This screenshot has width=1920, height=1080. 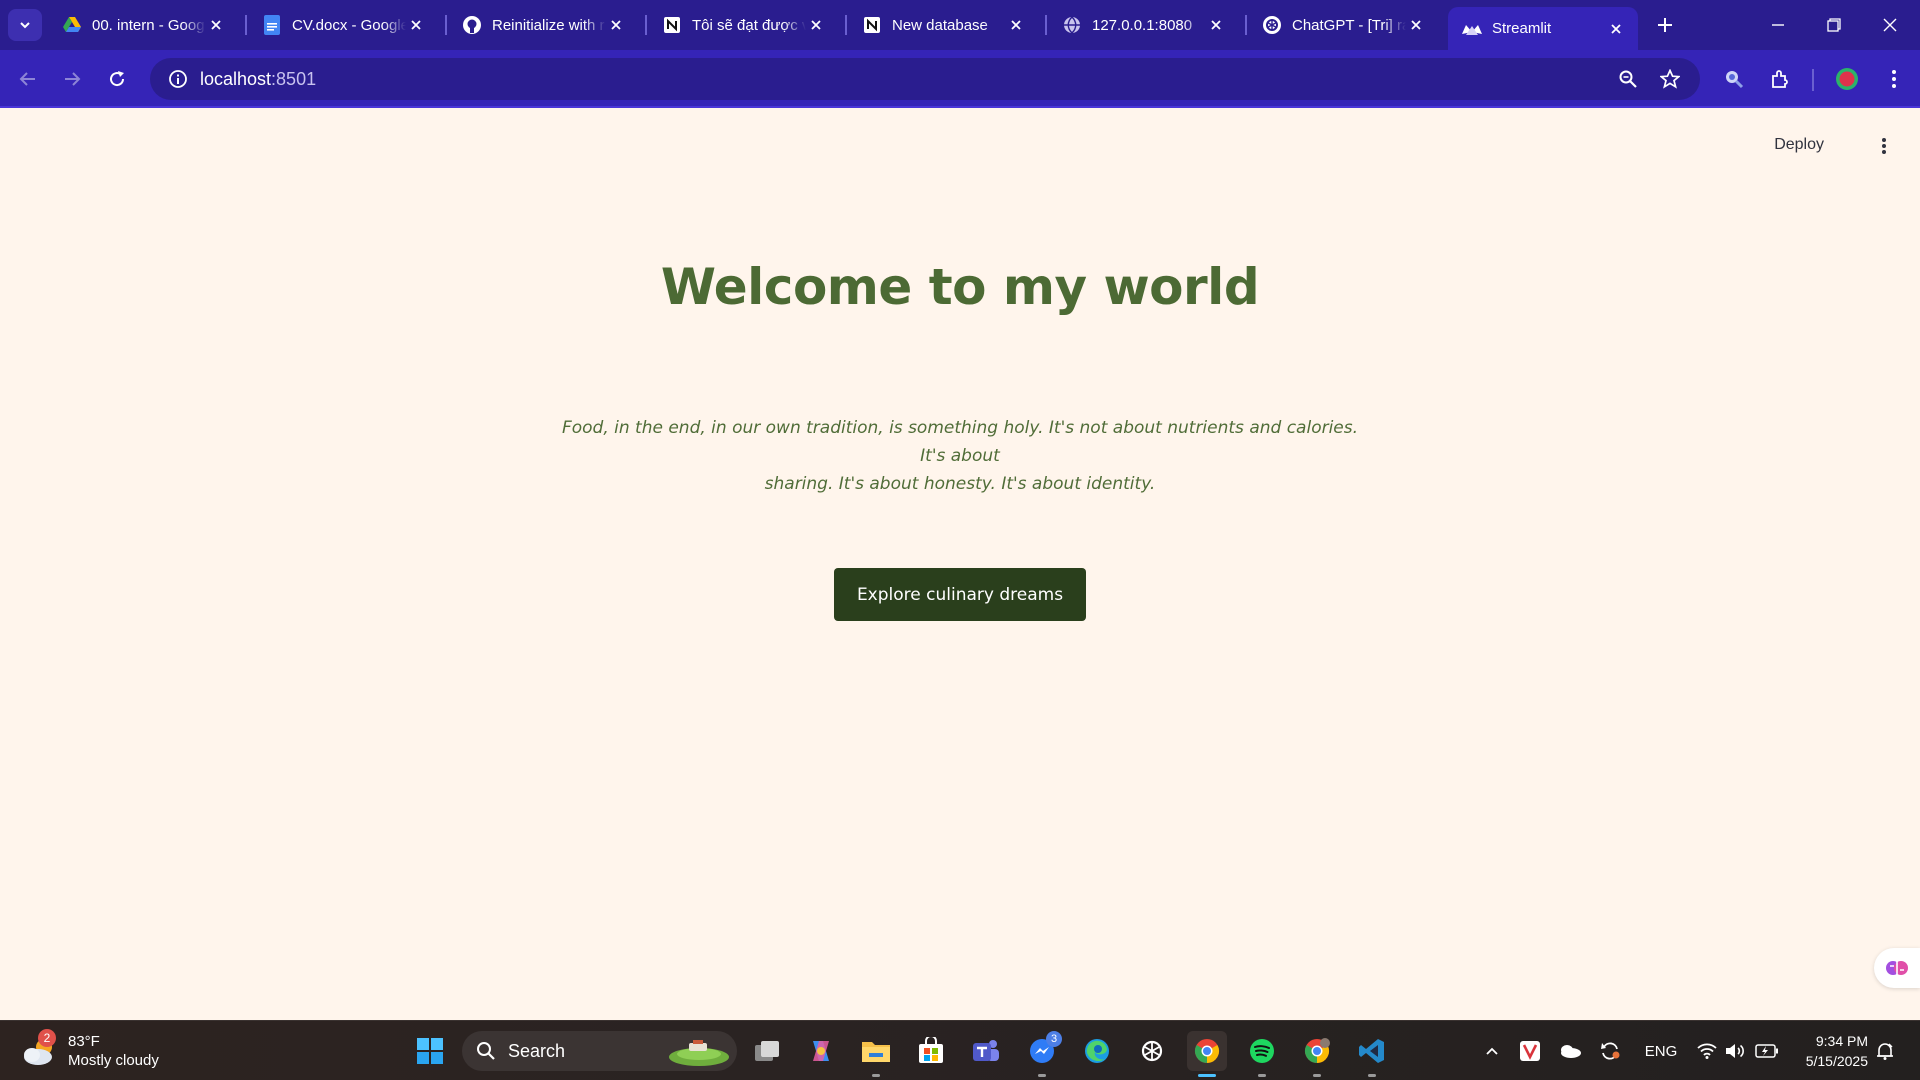 I want to click on tab-title: 00. intern - Goog, so click(x=148, y=25).